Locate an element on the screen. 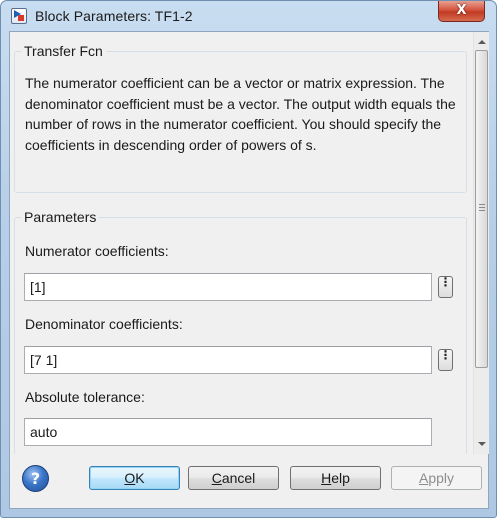 The image size is (497, 518). close-icon: X is located at coordinates (461, 10).